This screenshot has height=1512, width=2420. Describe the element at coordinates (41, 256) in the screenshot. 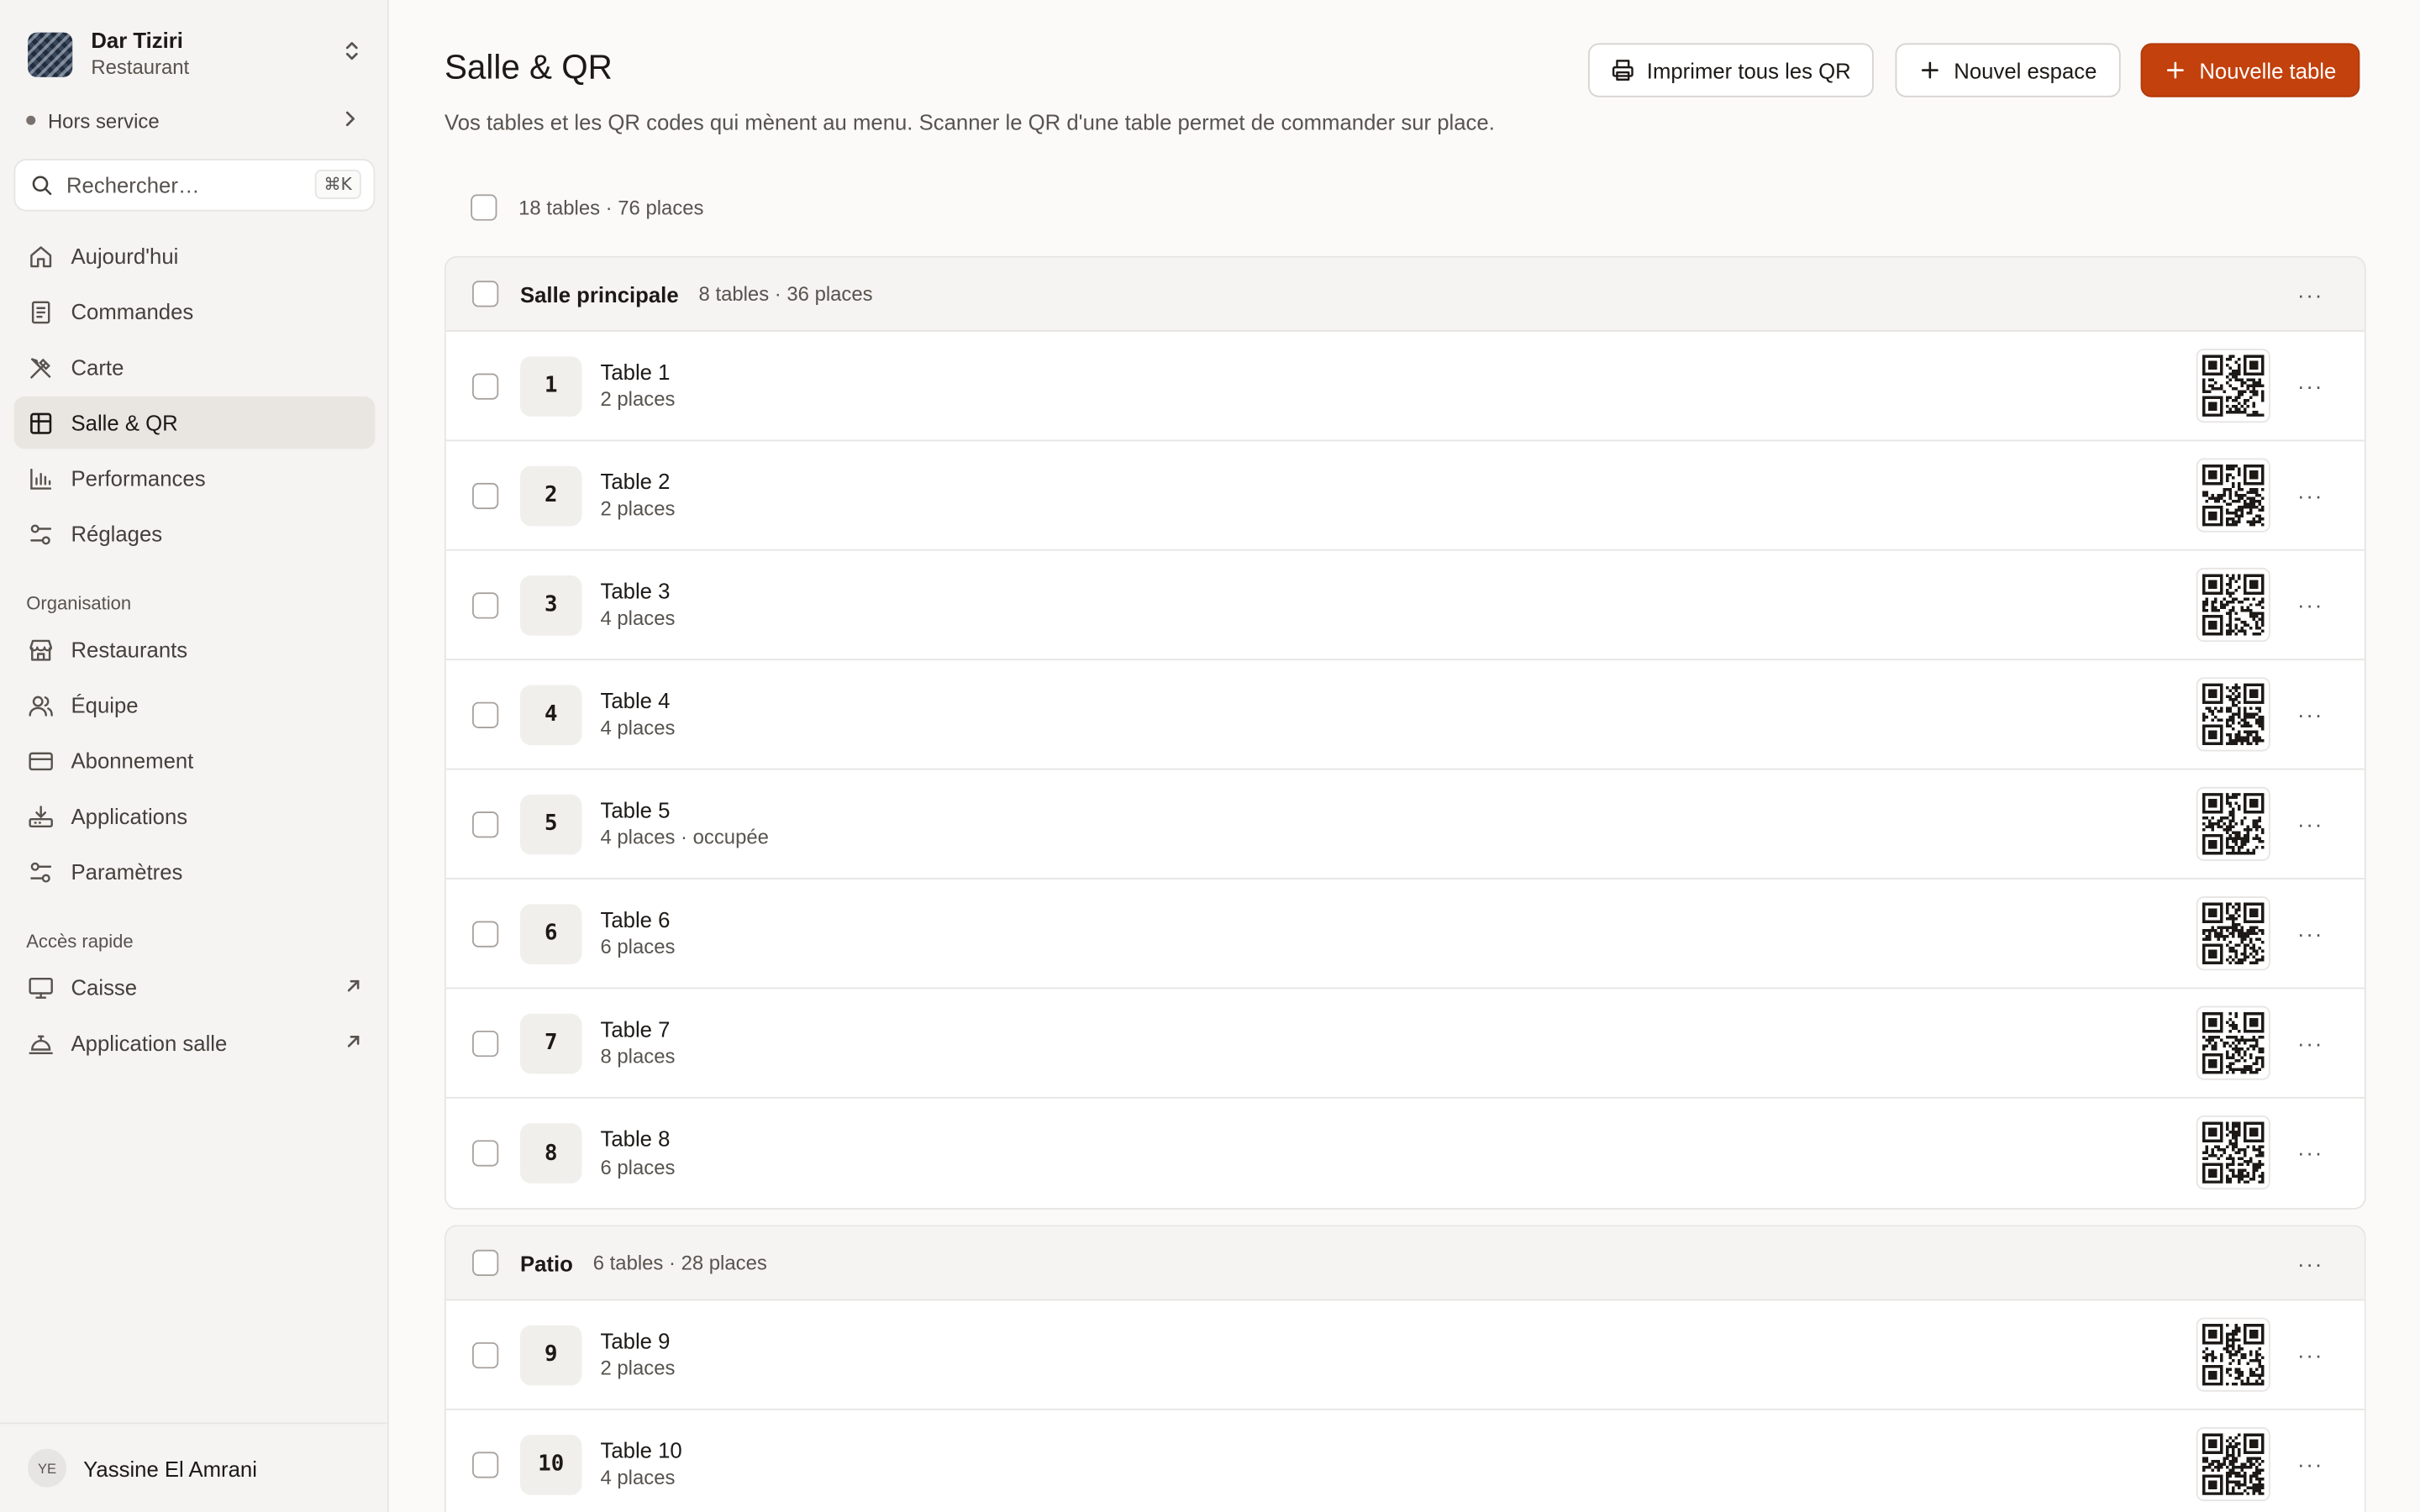

I see `home-icon` at that location.